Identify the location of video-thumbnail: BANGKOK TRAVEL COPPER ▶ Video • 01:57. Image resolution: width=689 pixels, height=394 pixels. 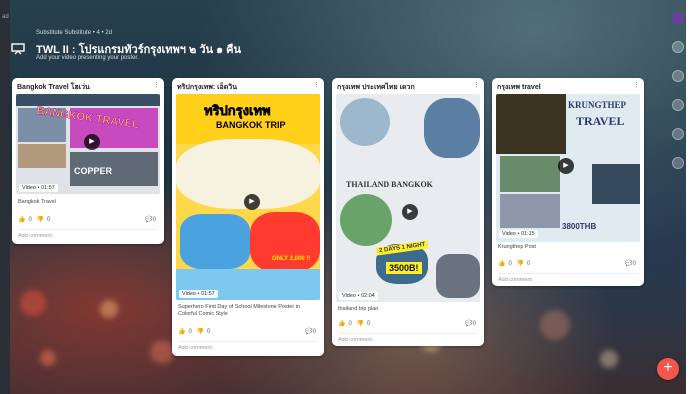
(88, 144).